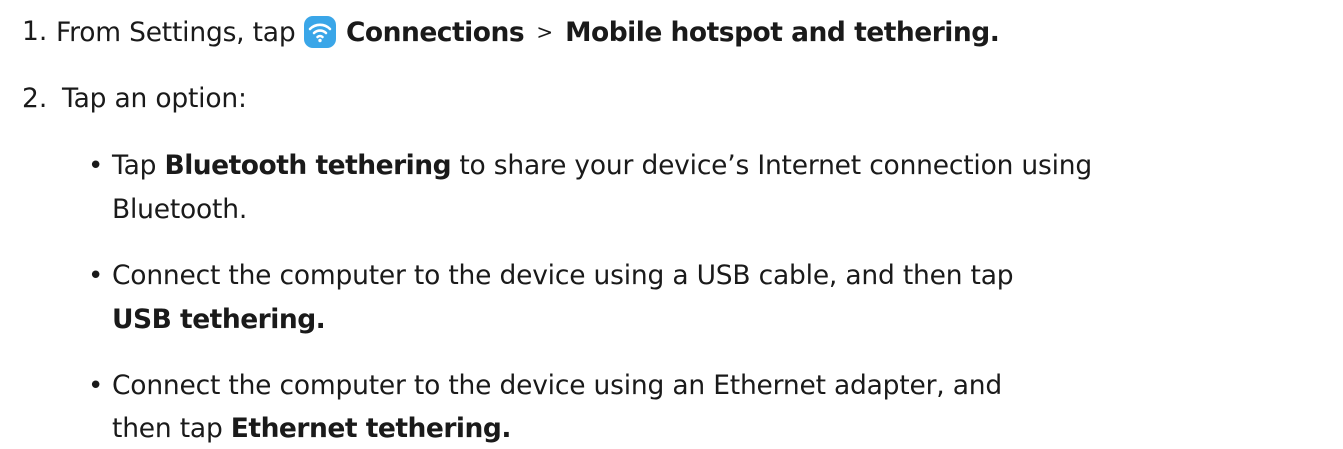 The image size is (1343, 449). Describe the element at coordinates (134, 165) in the screenshot. I see `option-1-tap: Tap` at that location.